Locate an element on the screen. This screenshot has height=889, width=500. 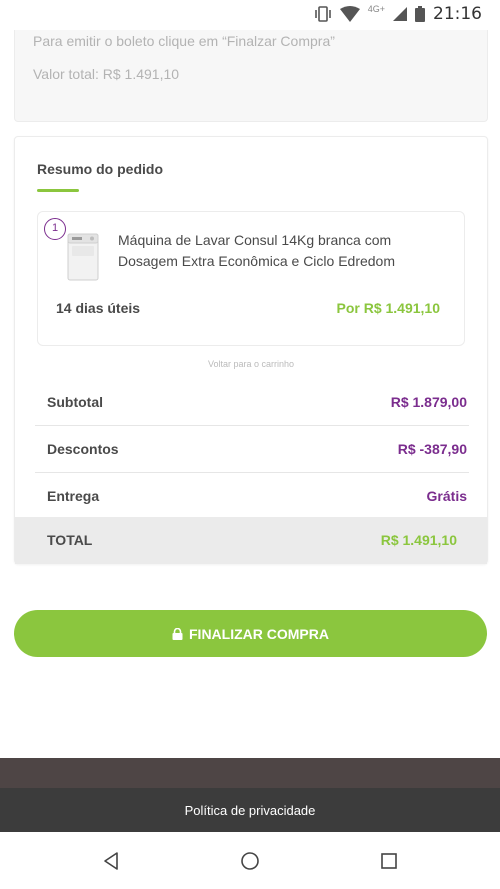
battery-icon is located at coordinates (420, 14).